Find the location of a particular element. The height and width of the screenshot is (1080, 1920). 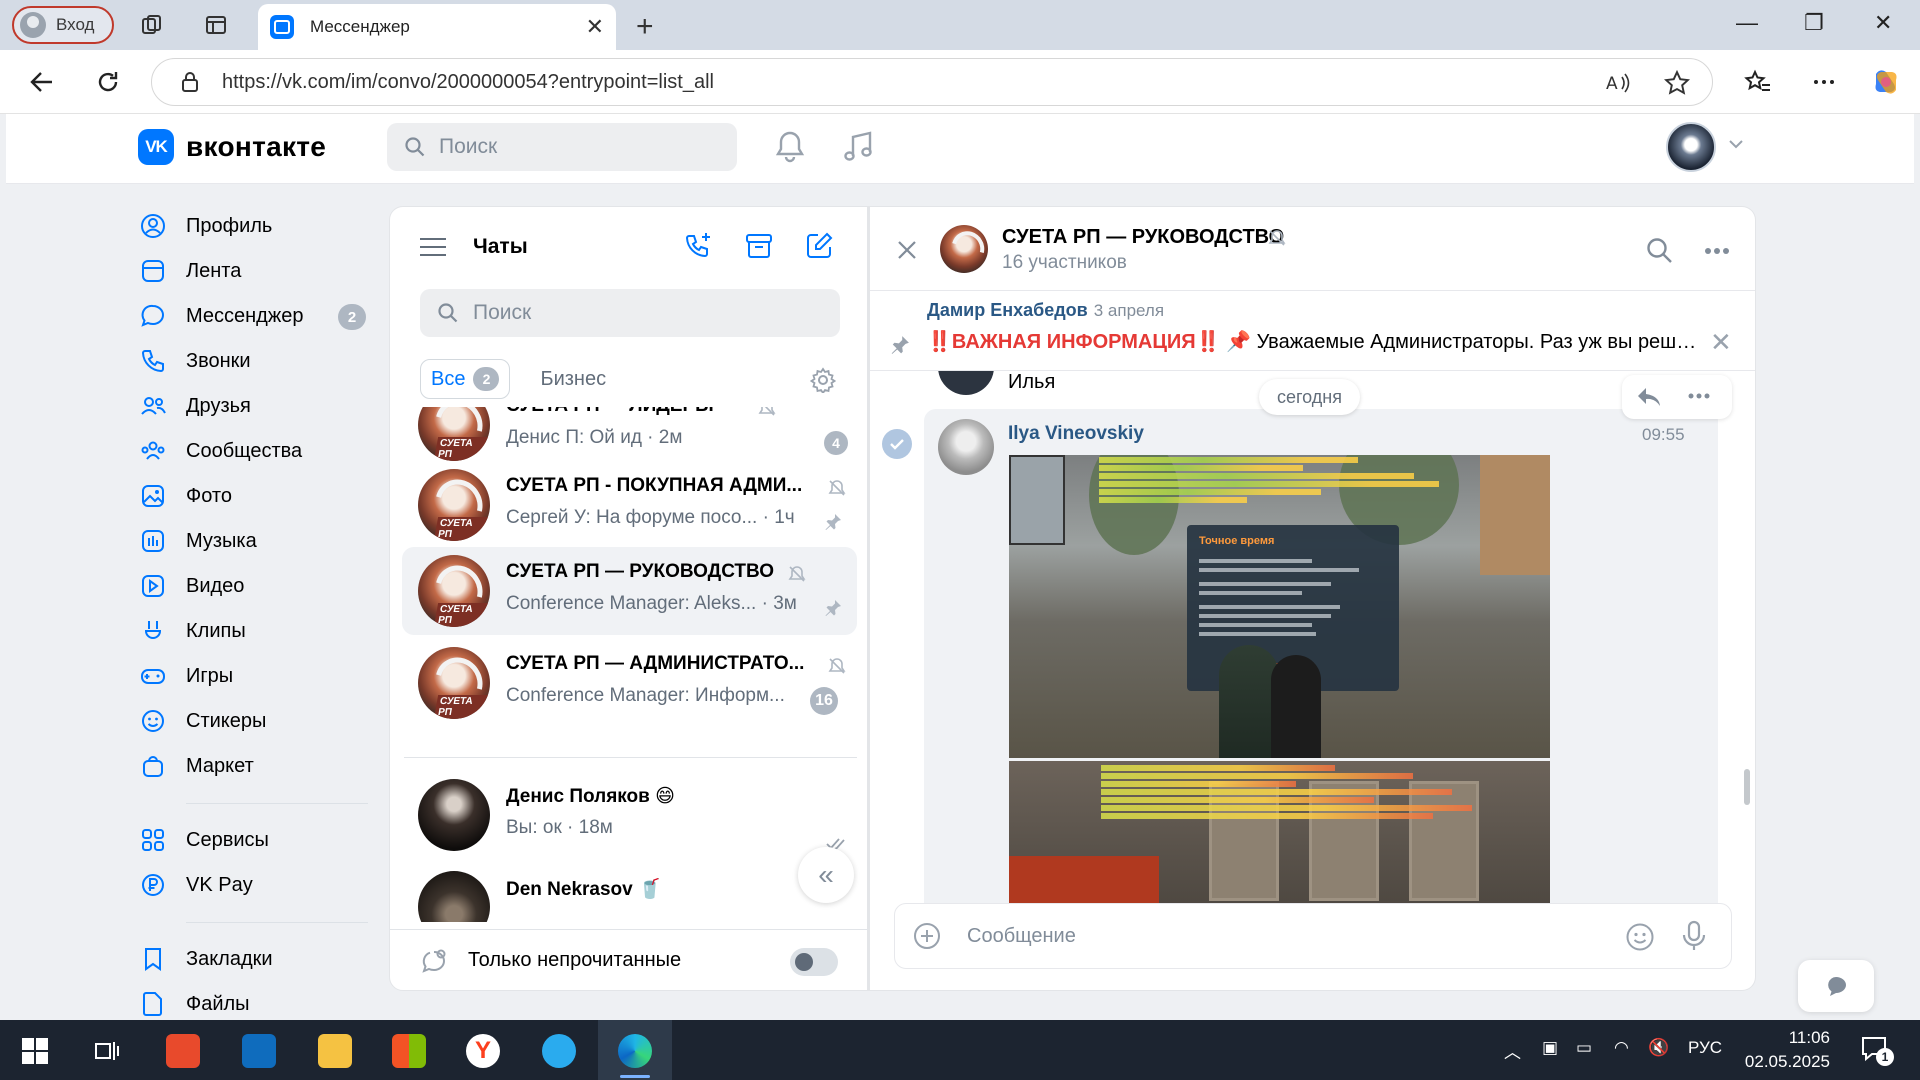

notification-center-icon: 1 is located at coordinates (1877, 1050).